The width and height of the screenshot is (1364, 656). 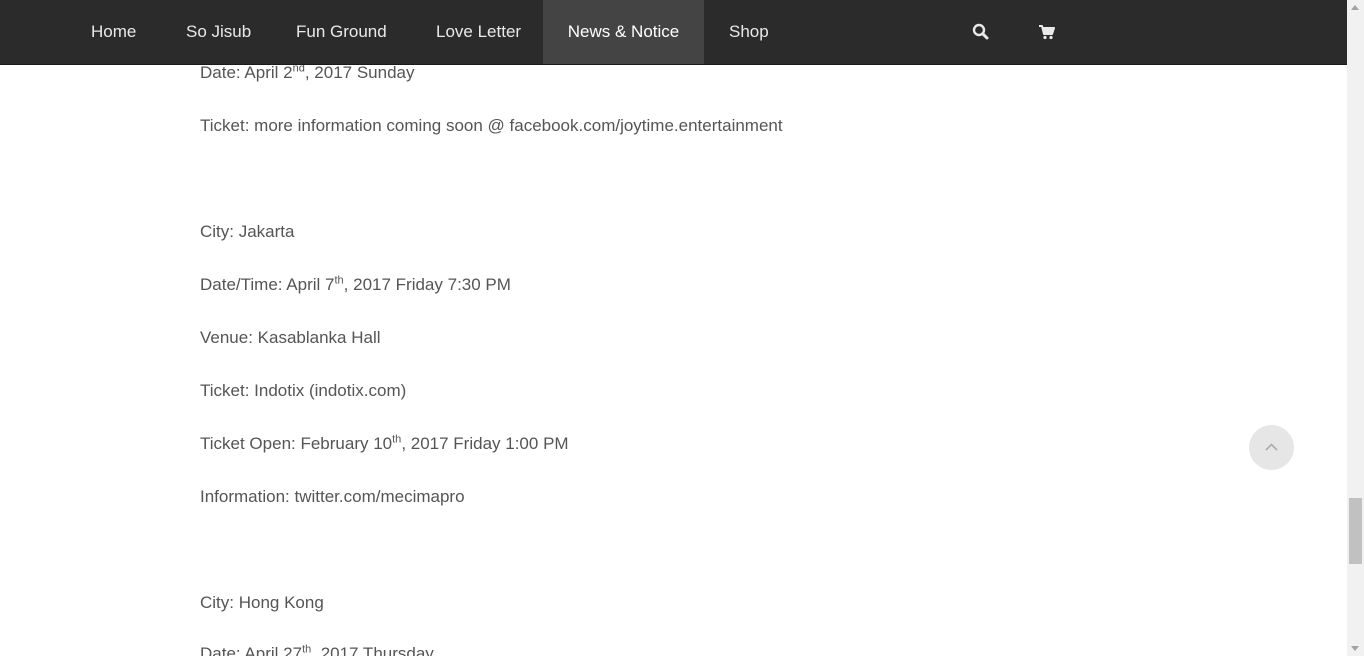 What do you see at coordinates (262, 602) in the screenshot?
I see `event-city: City: Hong Kong` at bounding box center [262, 602].